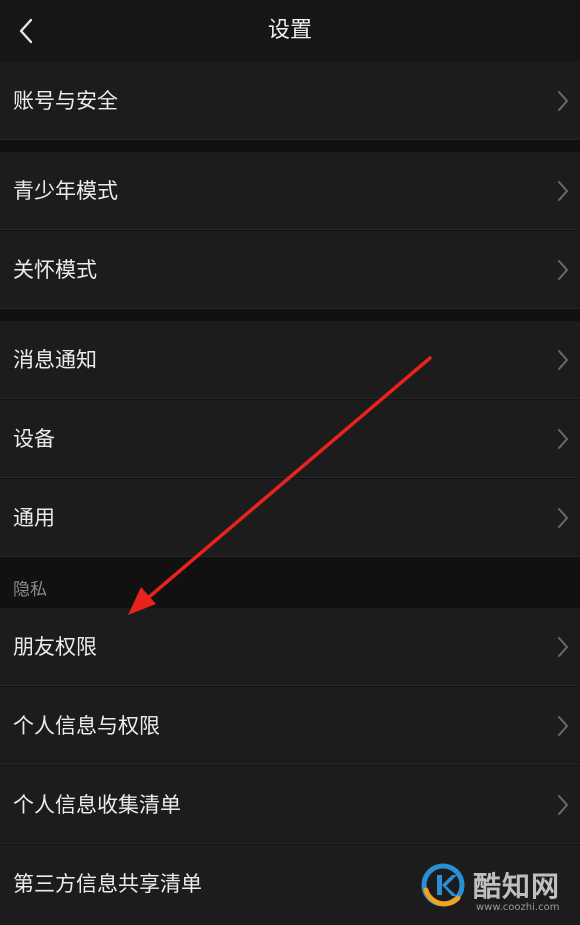 This screenshot has height=925, width=580. Describe the element at coordinates (290, 439) in the screenshot. I see `settings-item-devices: 设备` at that location.